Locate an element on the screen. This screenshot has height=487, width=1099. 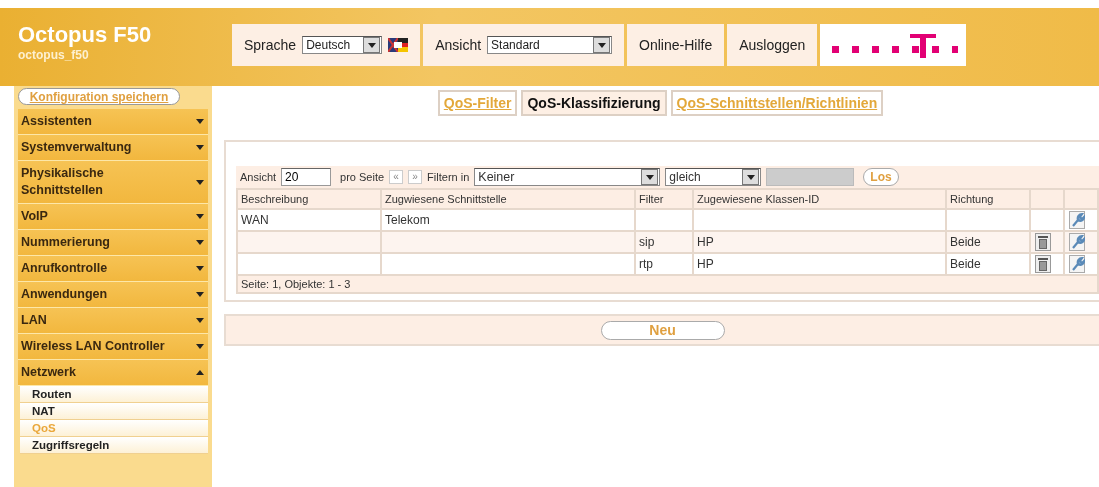
filter-label: Filtern in is located at coordinates (448, 177).